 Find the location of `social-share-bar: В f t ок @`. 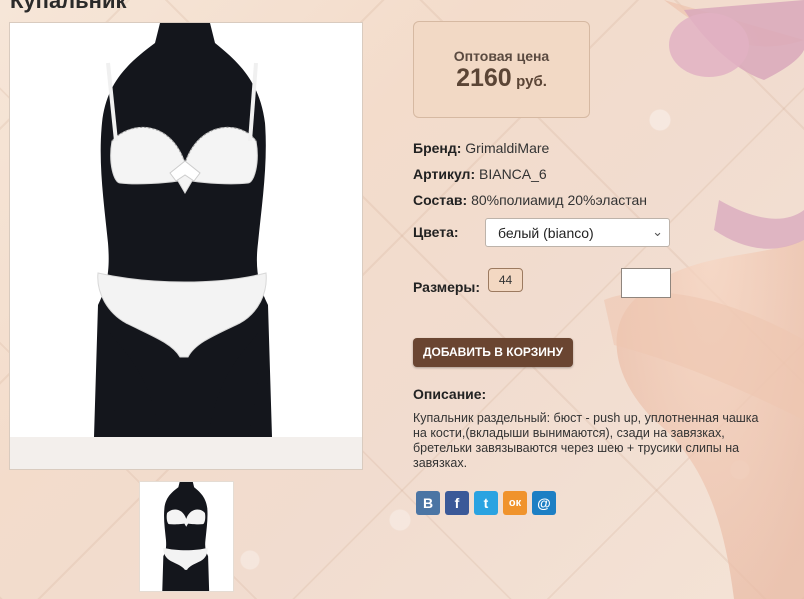

social-share-bar: В f t ок @ is located at coordinates (486, 503).